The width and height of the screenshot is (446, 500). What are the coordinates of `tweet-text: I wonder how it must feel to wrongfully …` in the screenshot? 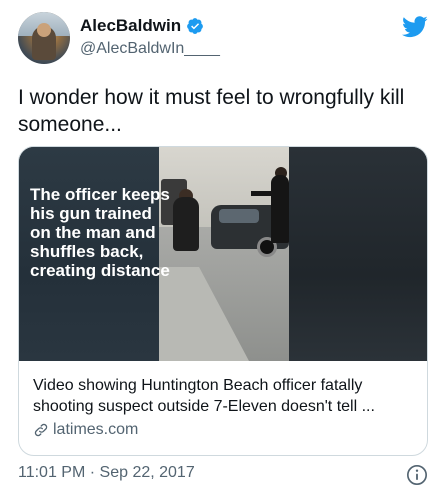 It's located at (211, 111).